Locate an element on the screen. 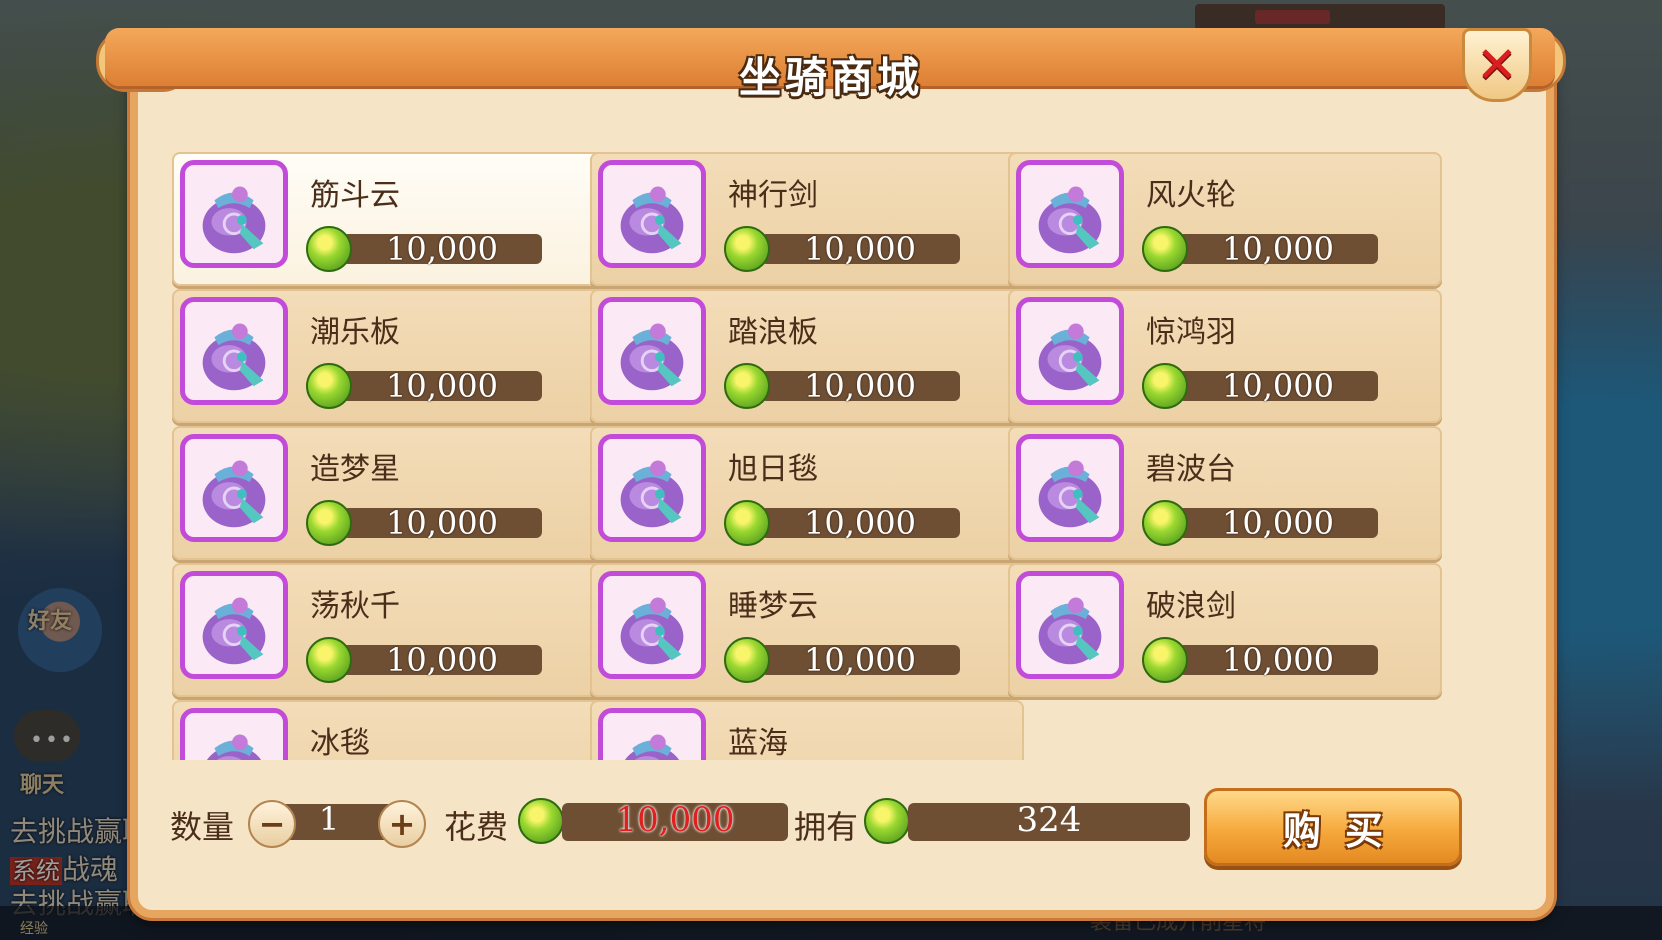 The width and height of the screenshot is (1662, 940). increase-quantity-button: + is located at coordinates (402, 824).